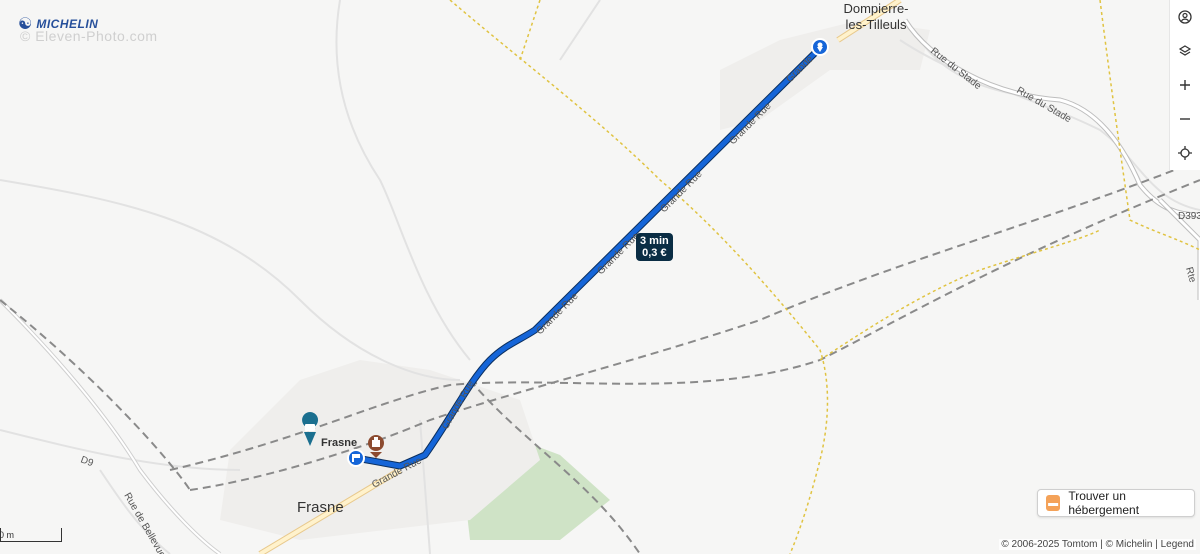  Describe the element at coordinates (1185, 17) in the screenshot. I see `user-icon` at that location.